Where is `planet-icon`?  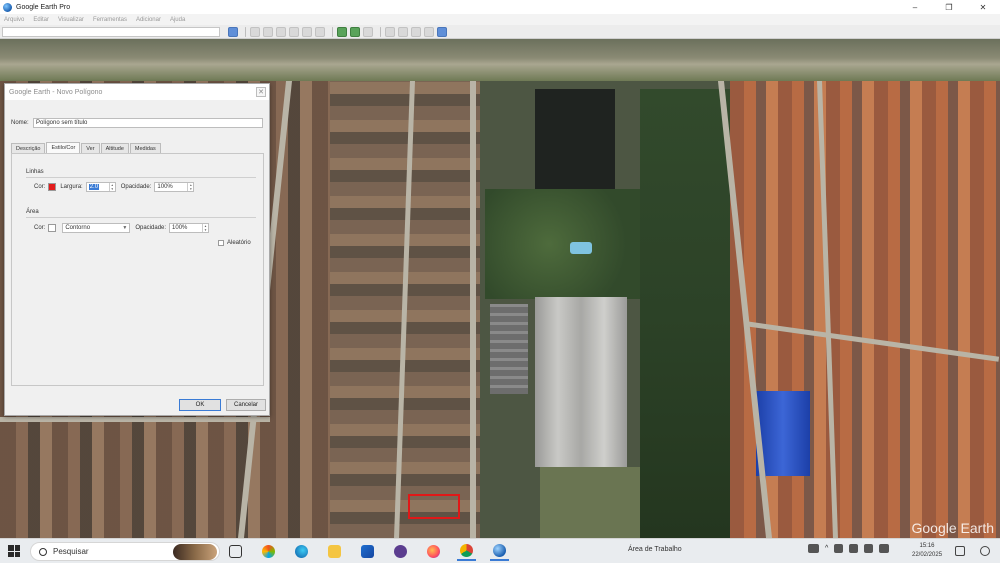 planet-icon is located at coordinates (368, 32).